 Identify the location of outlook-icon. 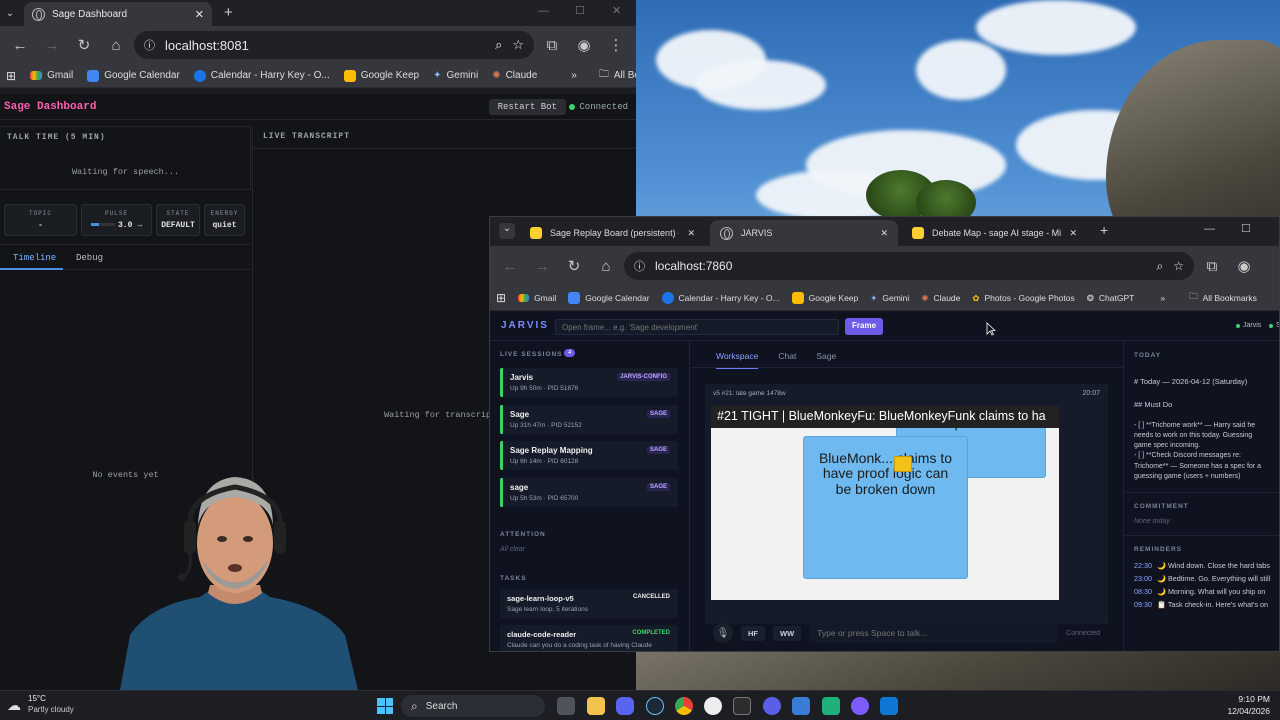
(889, 706).